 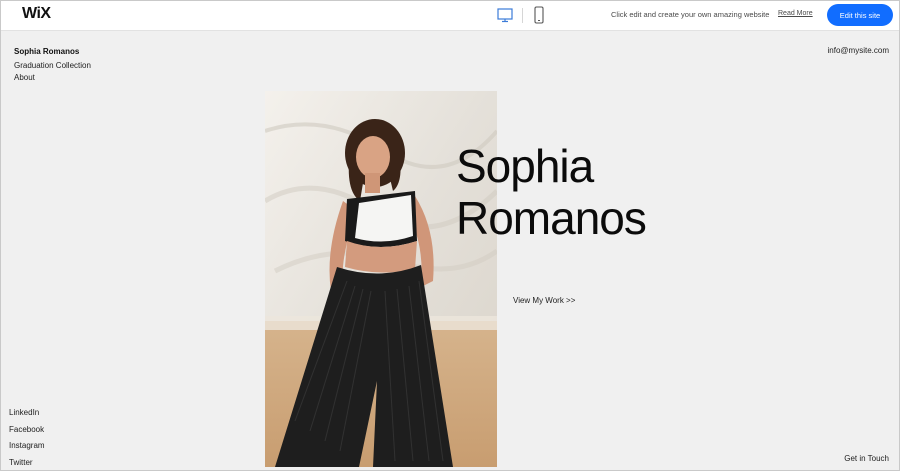 What do you see at coordinates (858, 50) in the screenshot?
I see `email-link: info@mysite.com` at bounding box center [858, 50].